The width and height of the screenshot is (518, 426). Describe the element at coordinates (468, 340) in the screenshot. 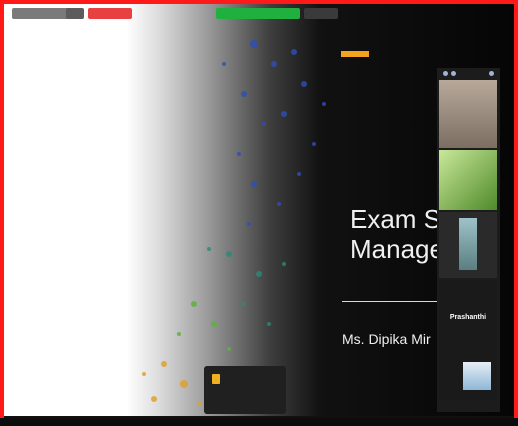

I see `participant-tile-4: Prashanthi` at that location.